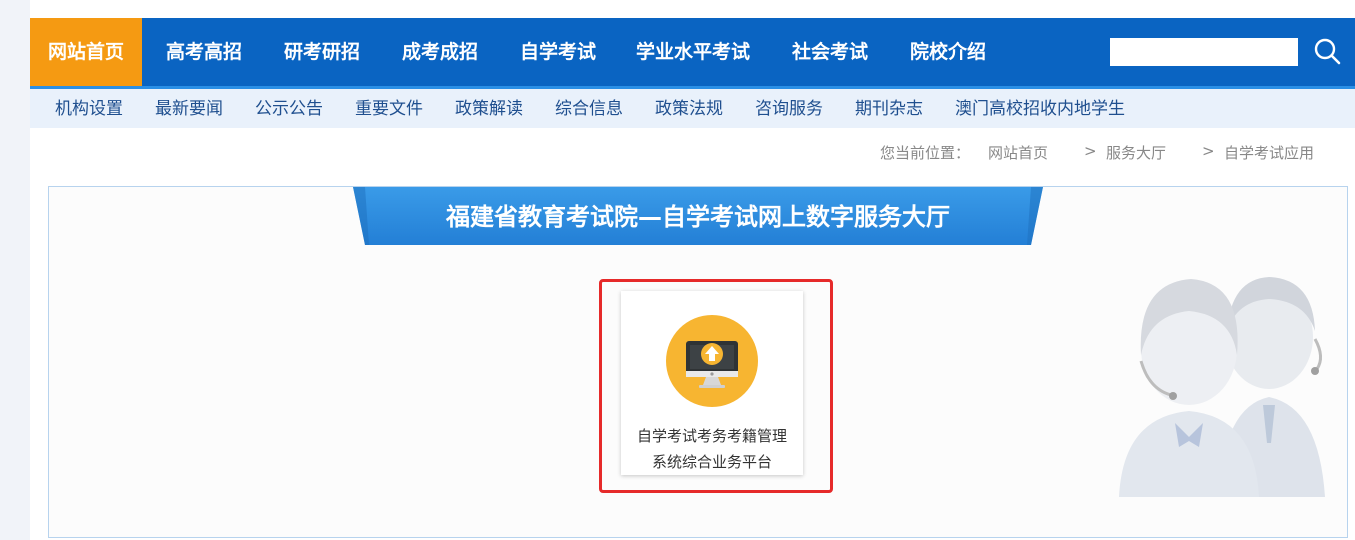  Describe the element at coordinates (1018, 152) in the screenshot. I see `breadcrumb-home: 网站首页` at that location.